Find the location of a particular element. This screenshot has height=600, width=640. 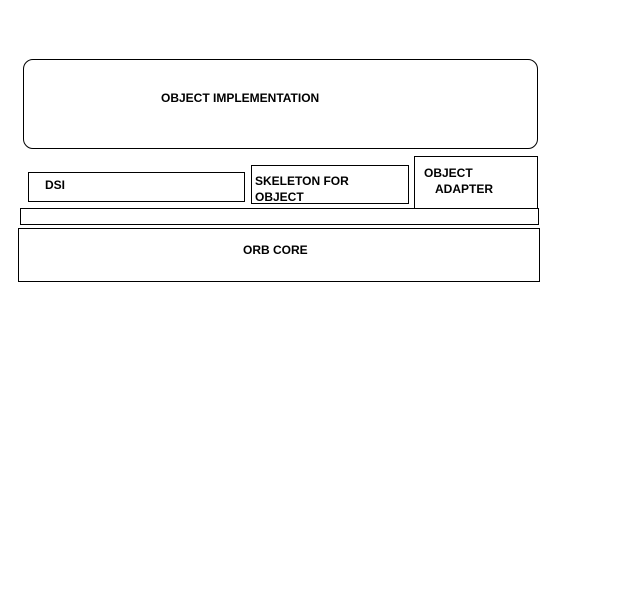

interface-strip-box is located at coordinates (279, 216).